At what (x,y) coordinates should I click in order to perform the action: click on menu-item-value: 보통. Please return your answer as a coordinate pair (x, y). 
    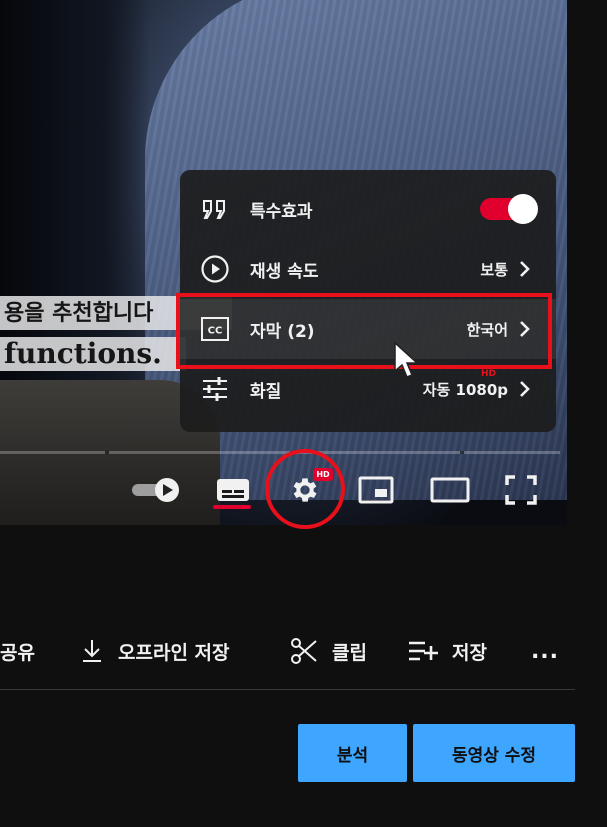
    Looking at the image, I should click on (494, 269).